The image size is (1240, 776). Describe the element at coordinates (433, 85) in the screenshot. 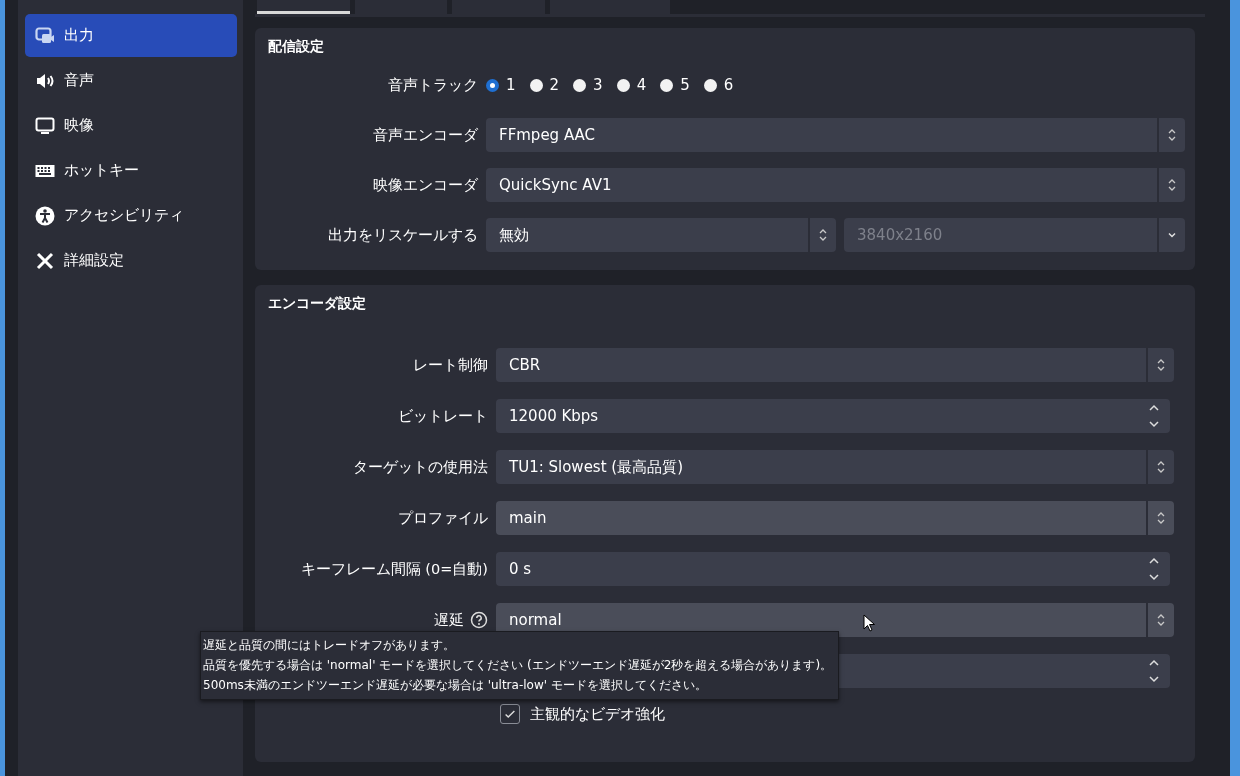

I see `field-label: 音声トラック` at that location.